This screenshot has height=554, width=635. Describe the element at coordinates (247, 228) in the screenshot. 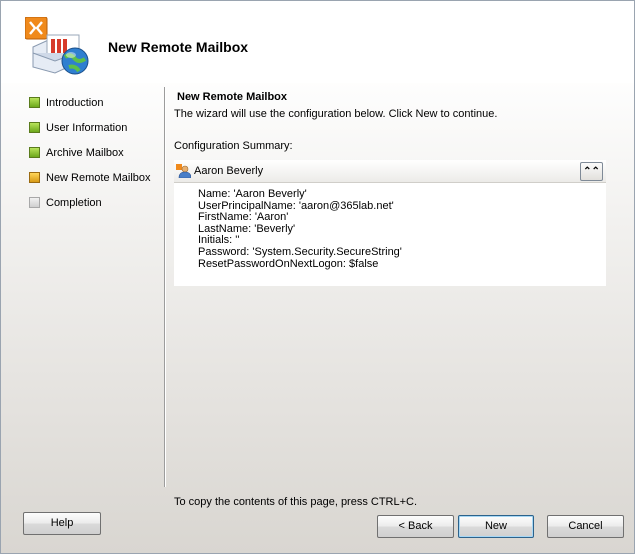

I see `summary-line: LastName: 'Beverly'` at that location.